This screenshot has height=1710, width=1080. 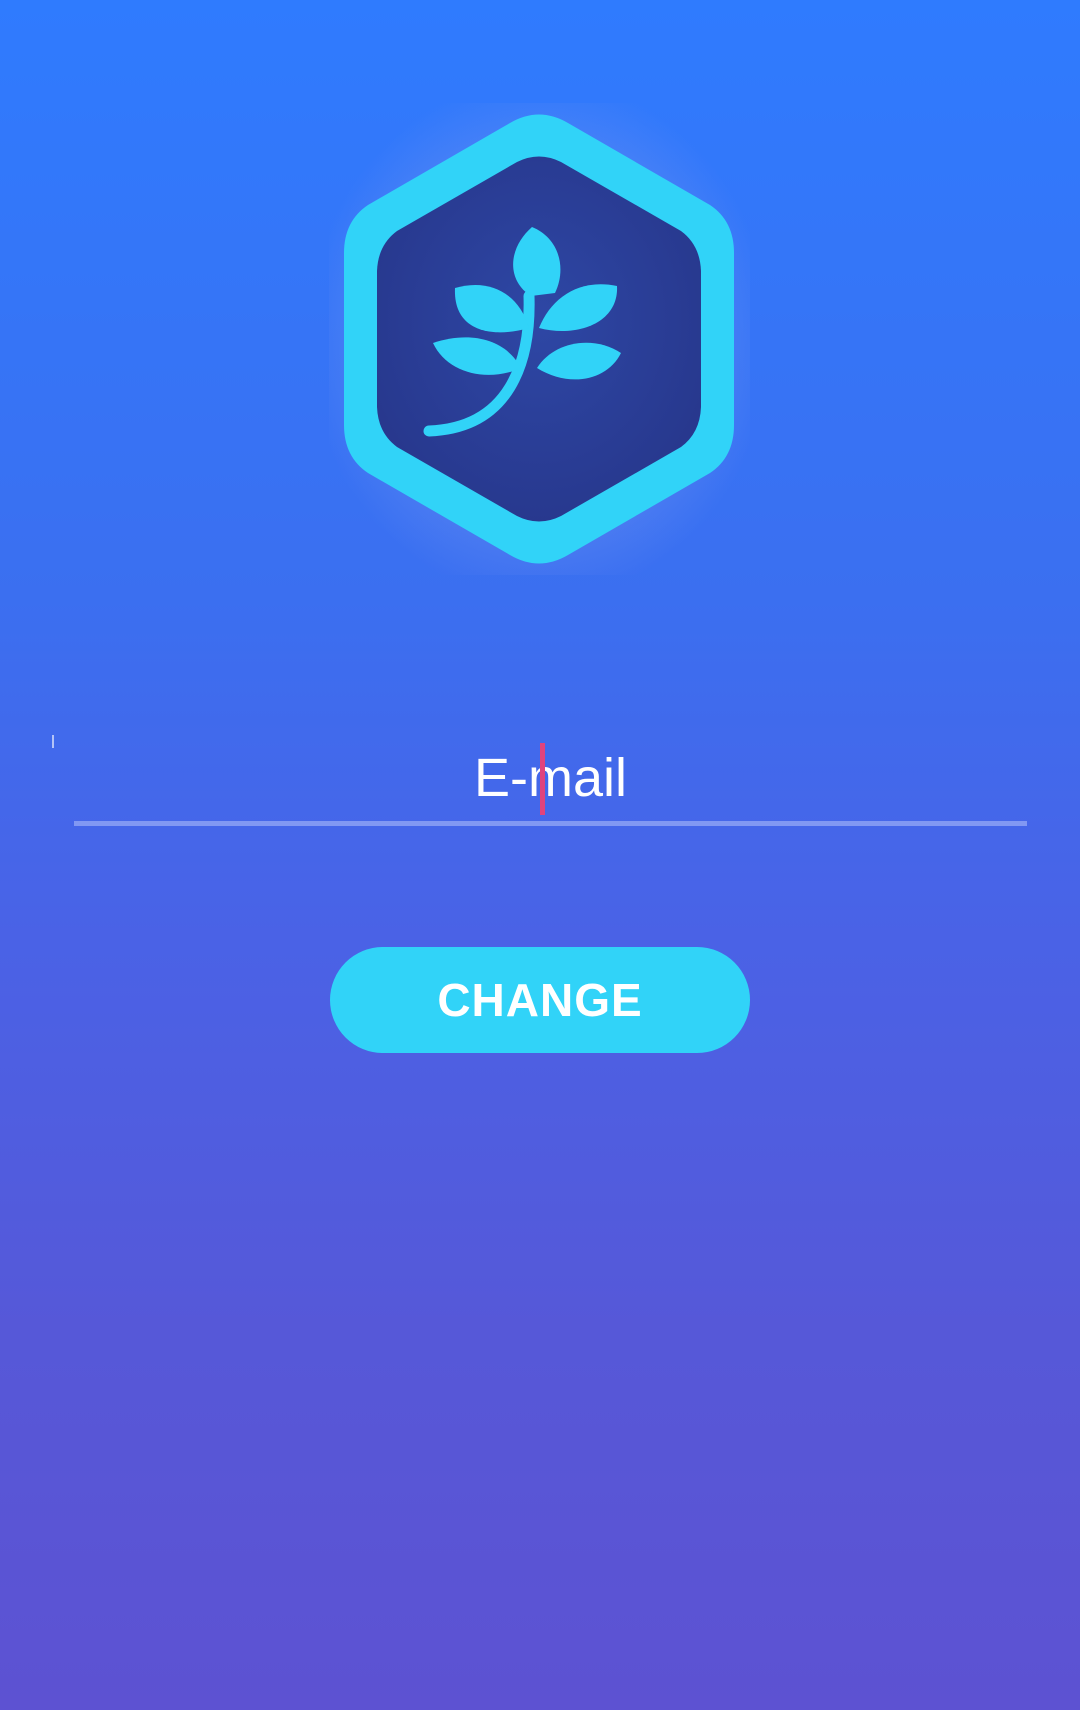 I want to click on email-input, so click(x=550, y=778).